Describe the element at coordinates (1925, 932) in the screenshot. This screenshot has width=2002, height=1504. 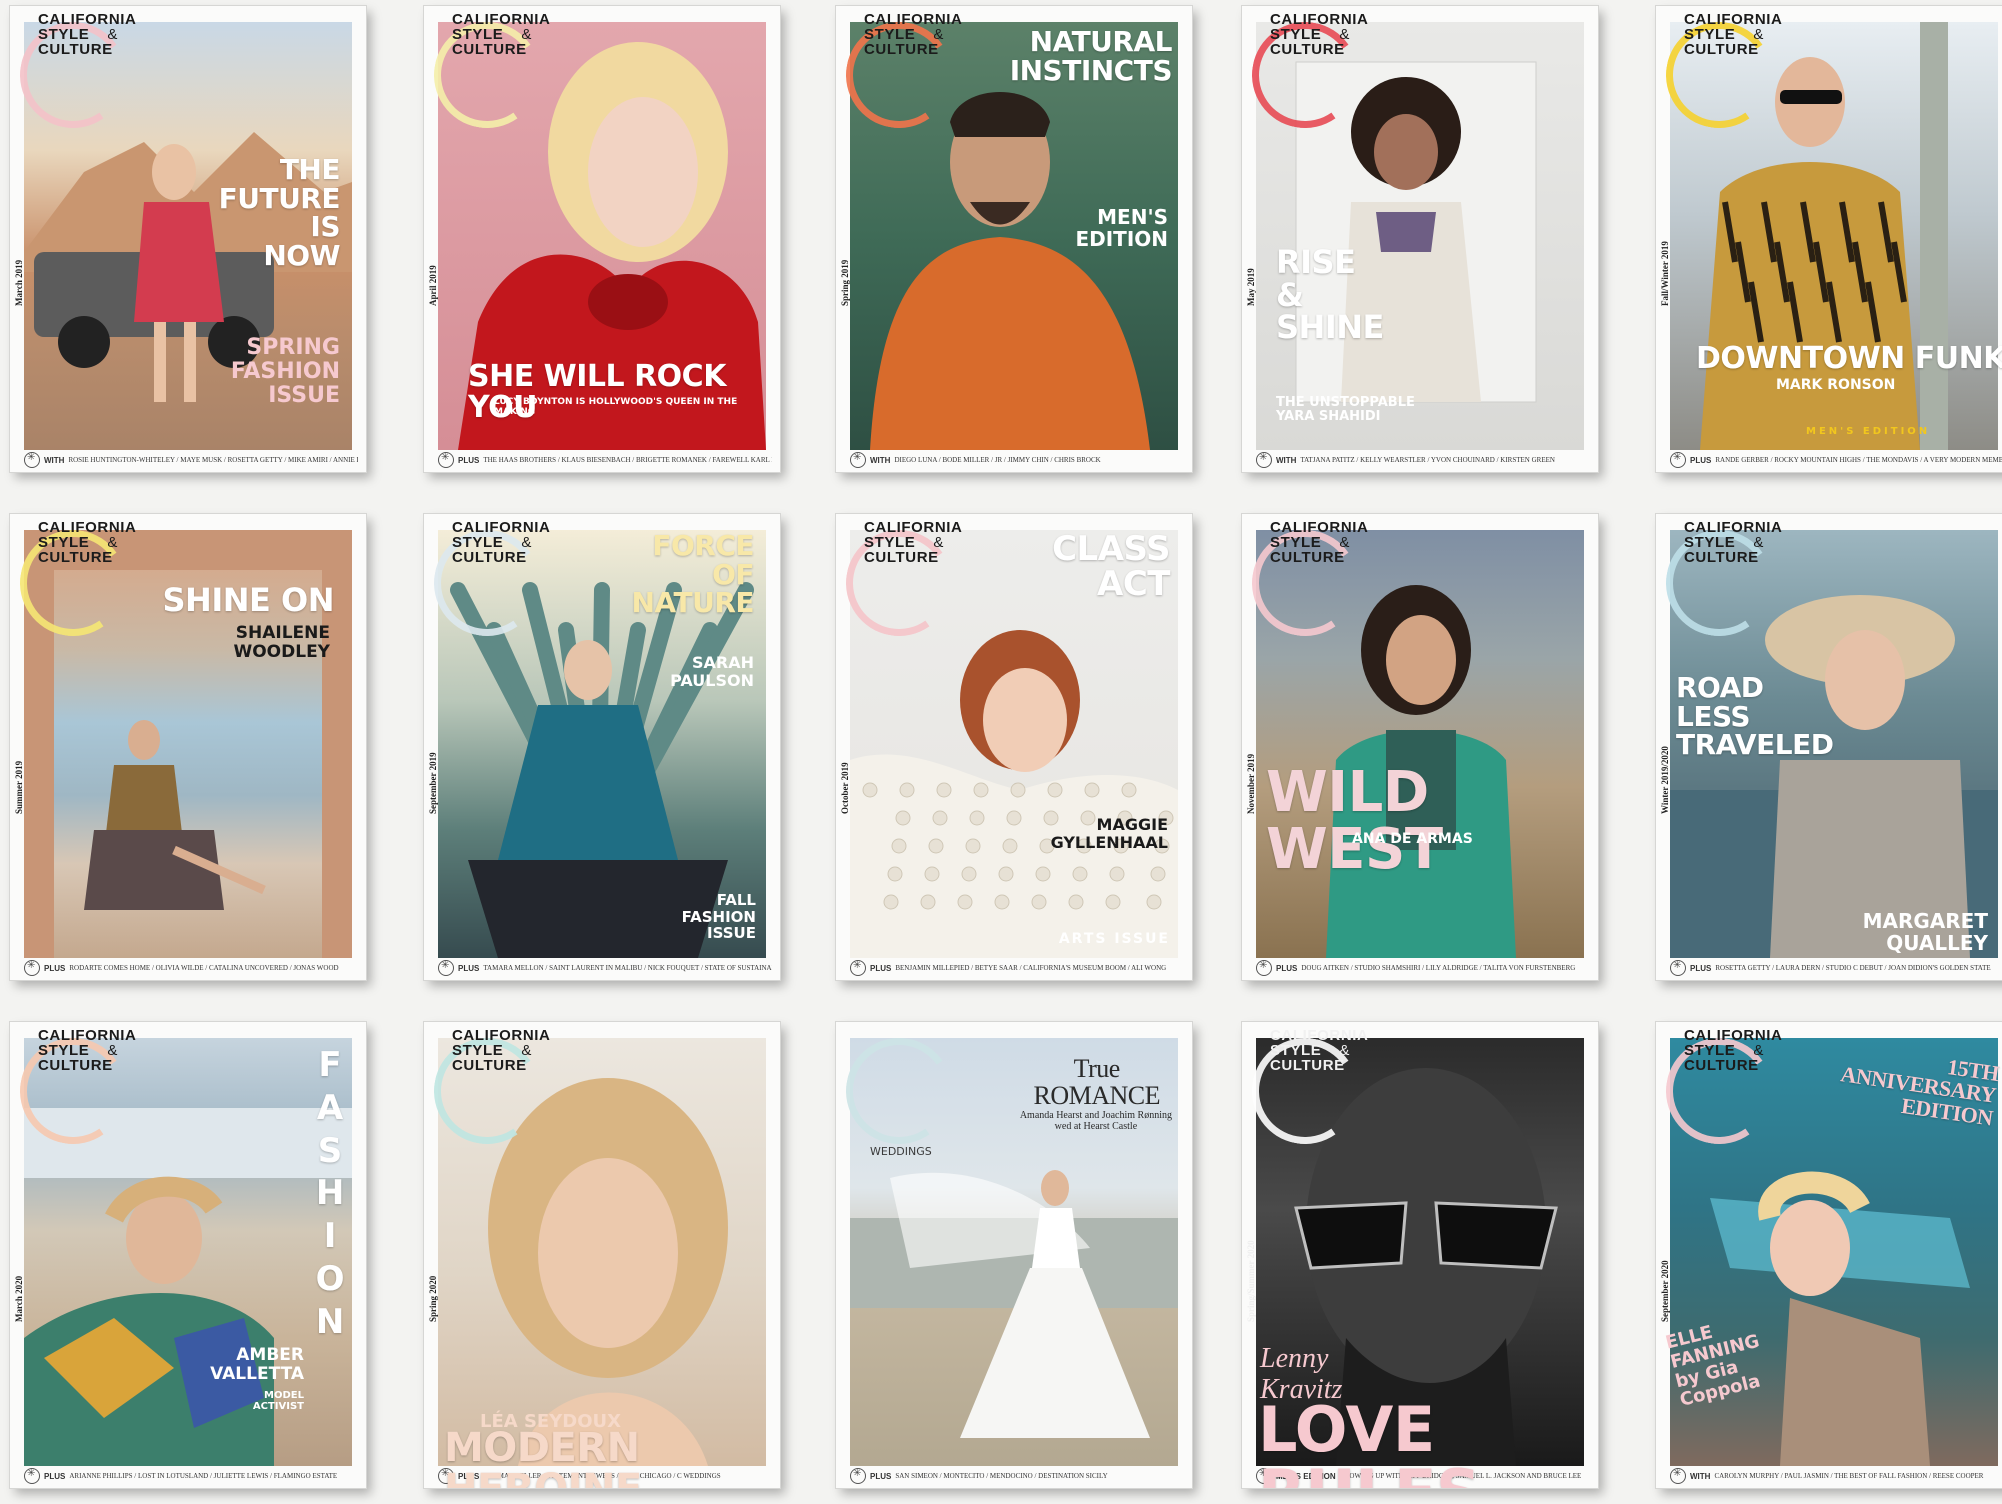
I see `cover-subline: MARGARET QUALLEY` at that location.